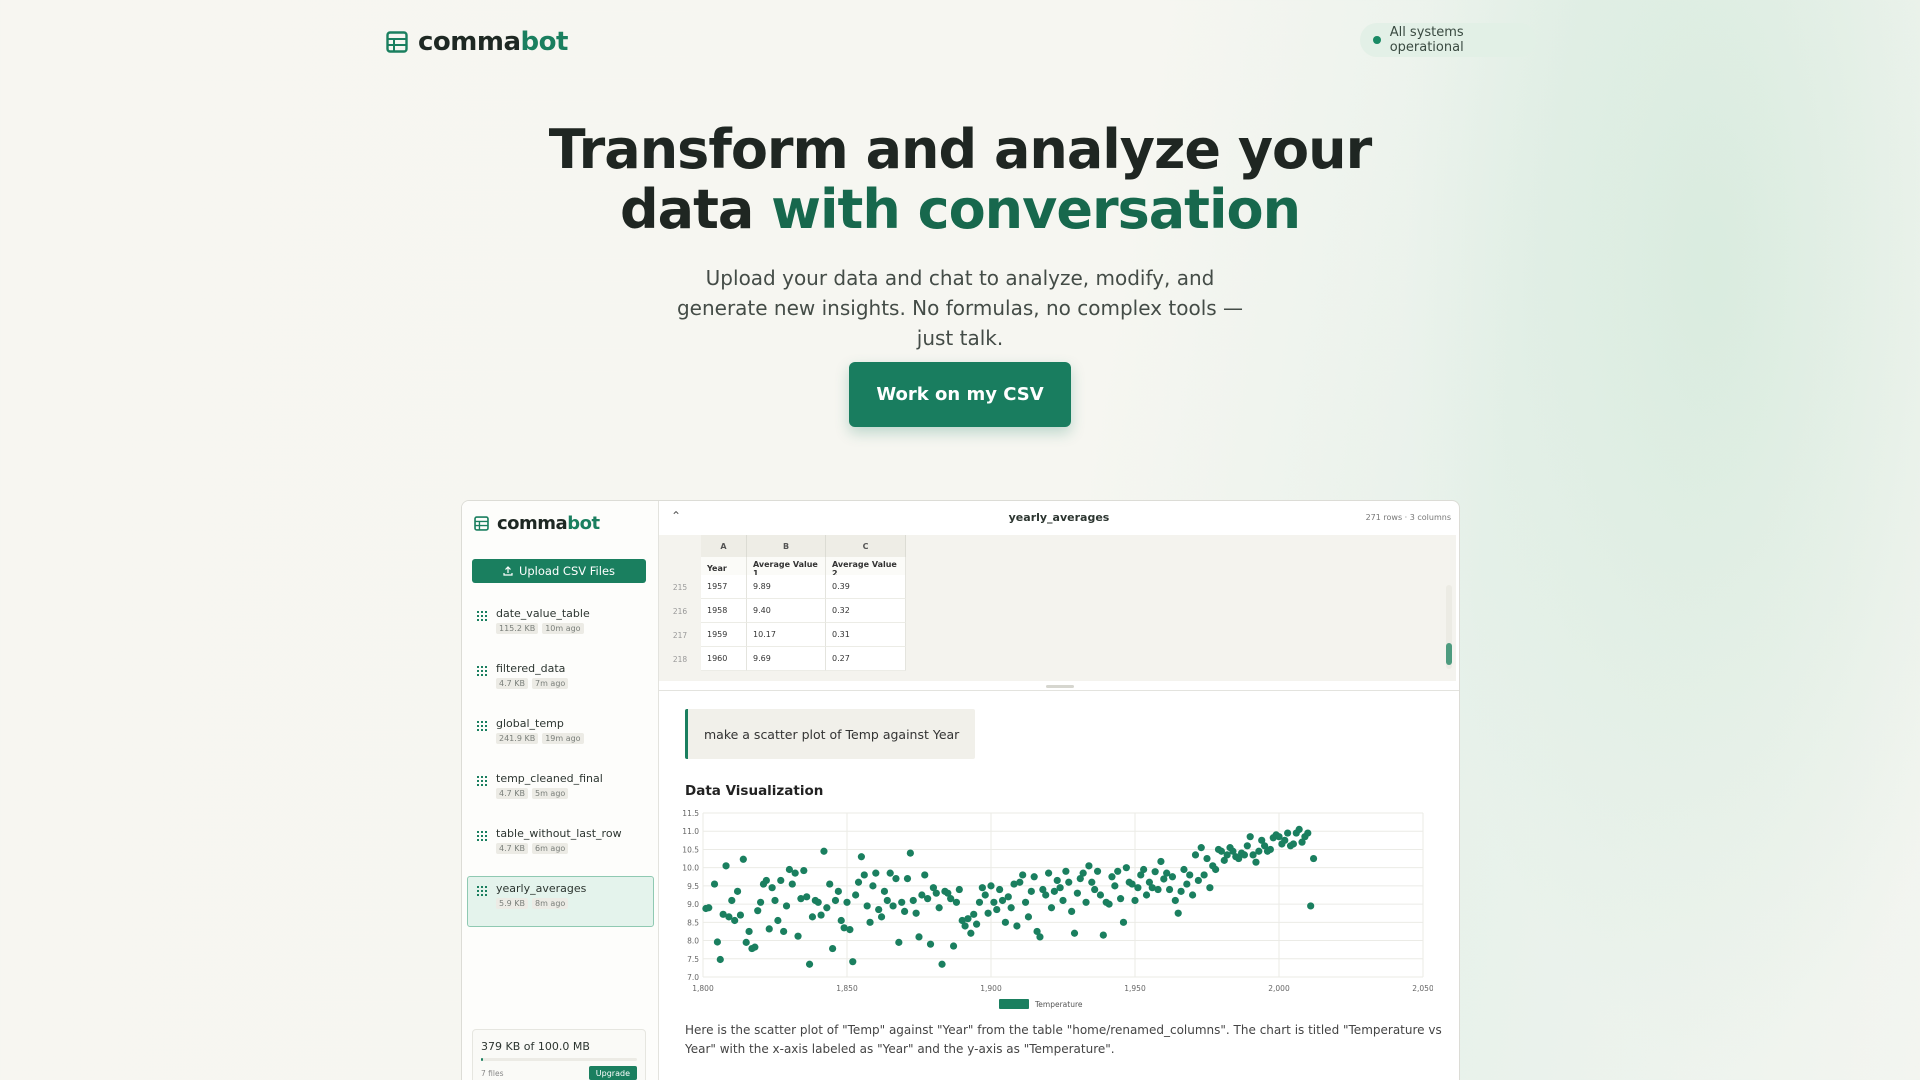 The width and height of the screenshot is (1920, 1080). Describe the element at coordinates (866, 587) in the screenshot. I see `table-cell: 0.39` at that location.